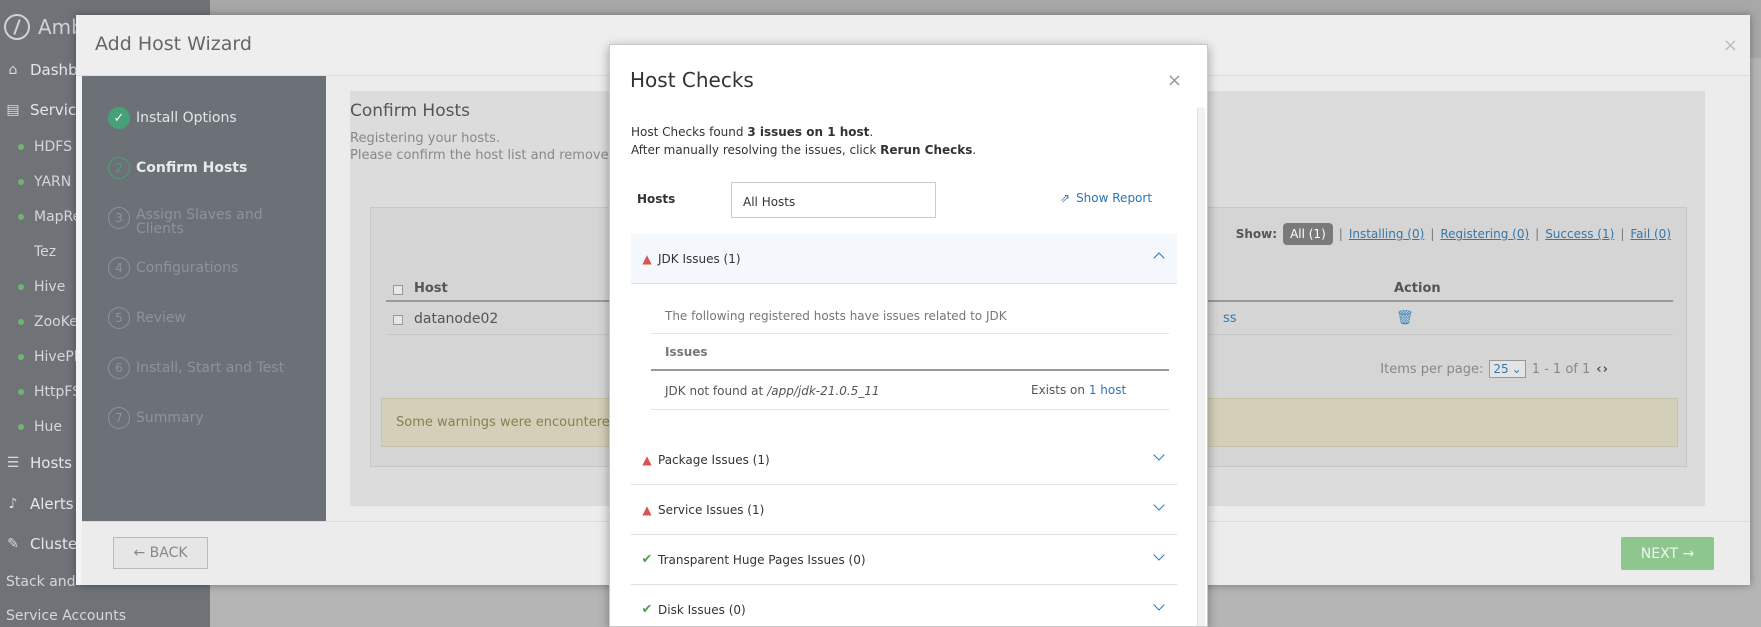 The width and height of the screenshot is (1761, 627). Describe the element at coordinates (904, 560) in the screenshot. I see `section-thp-issues: ✔ Transparent Huge Pages Issues (0)` at that location.